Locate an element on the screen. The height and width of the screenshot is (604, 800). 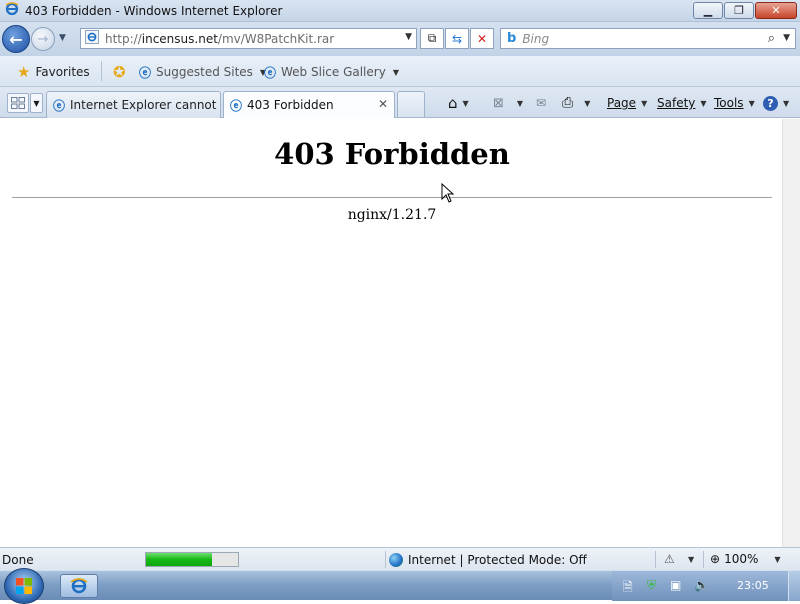
loading-progress-bar is located at coordinates (192, 559).